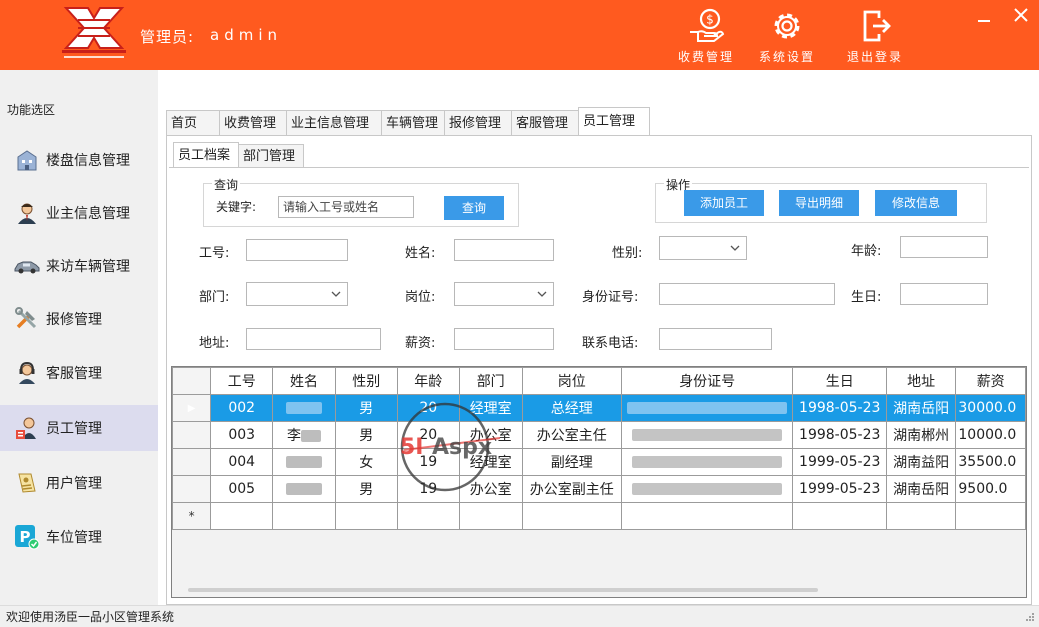 The height and width of the screenshot is (627, 1039). What do you see at coordinates (839, 381) in the screenshot?
I see `col-birthday: 生日` at bounding box center [839, 381].